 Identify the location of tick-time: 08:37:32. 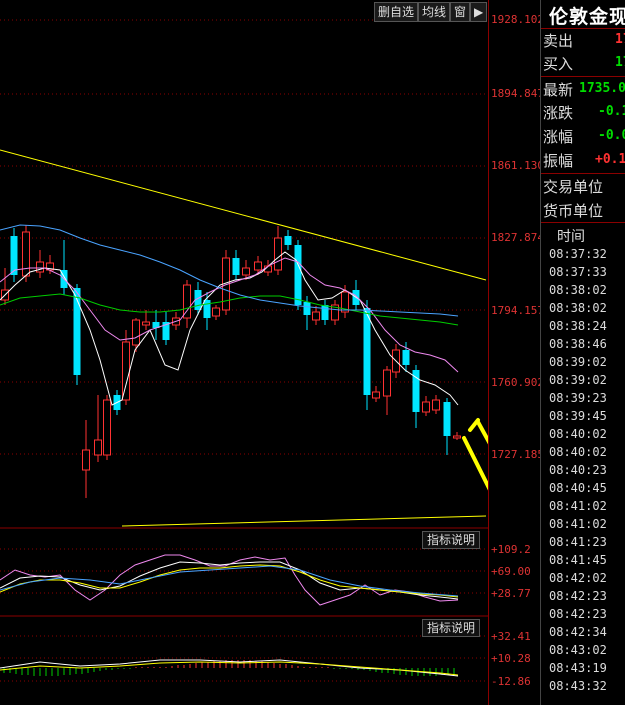
(578, 254).